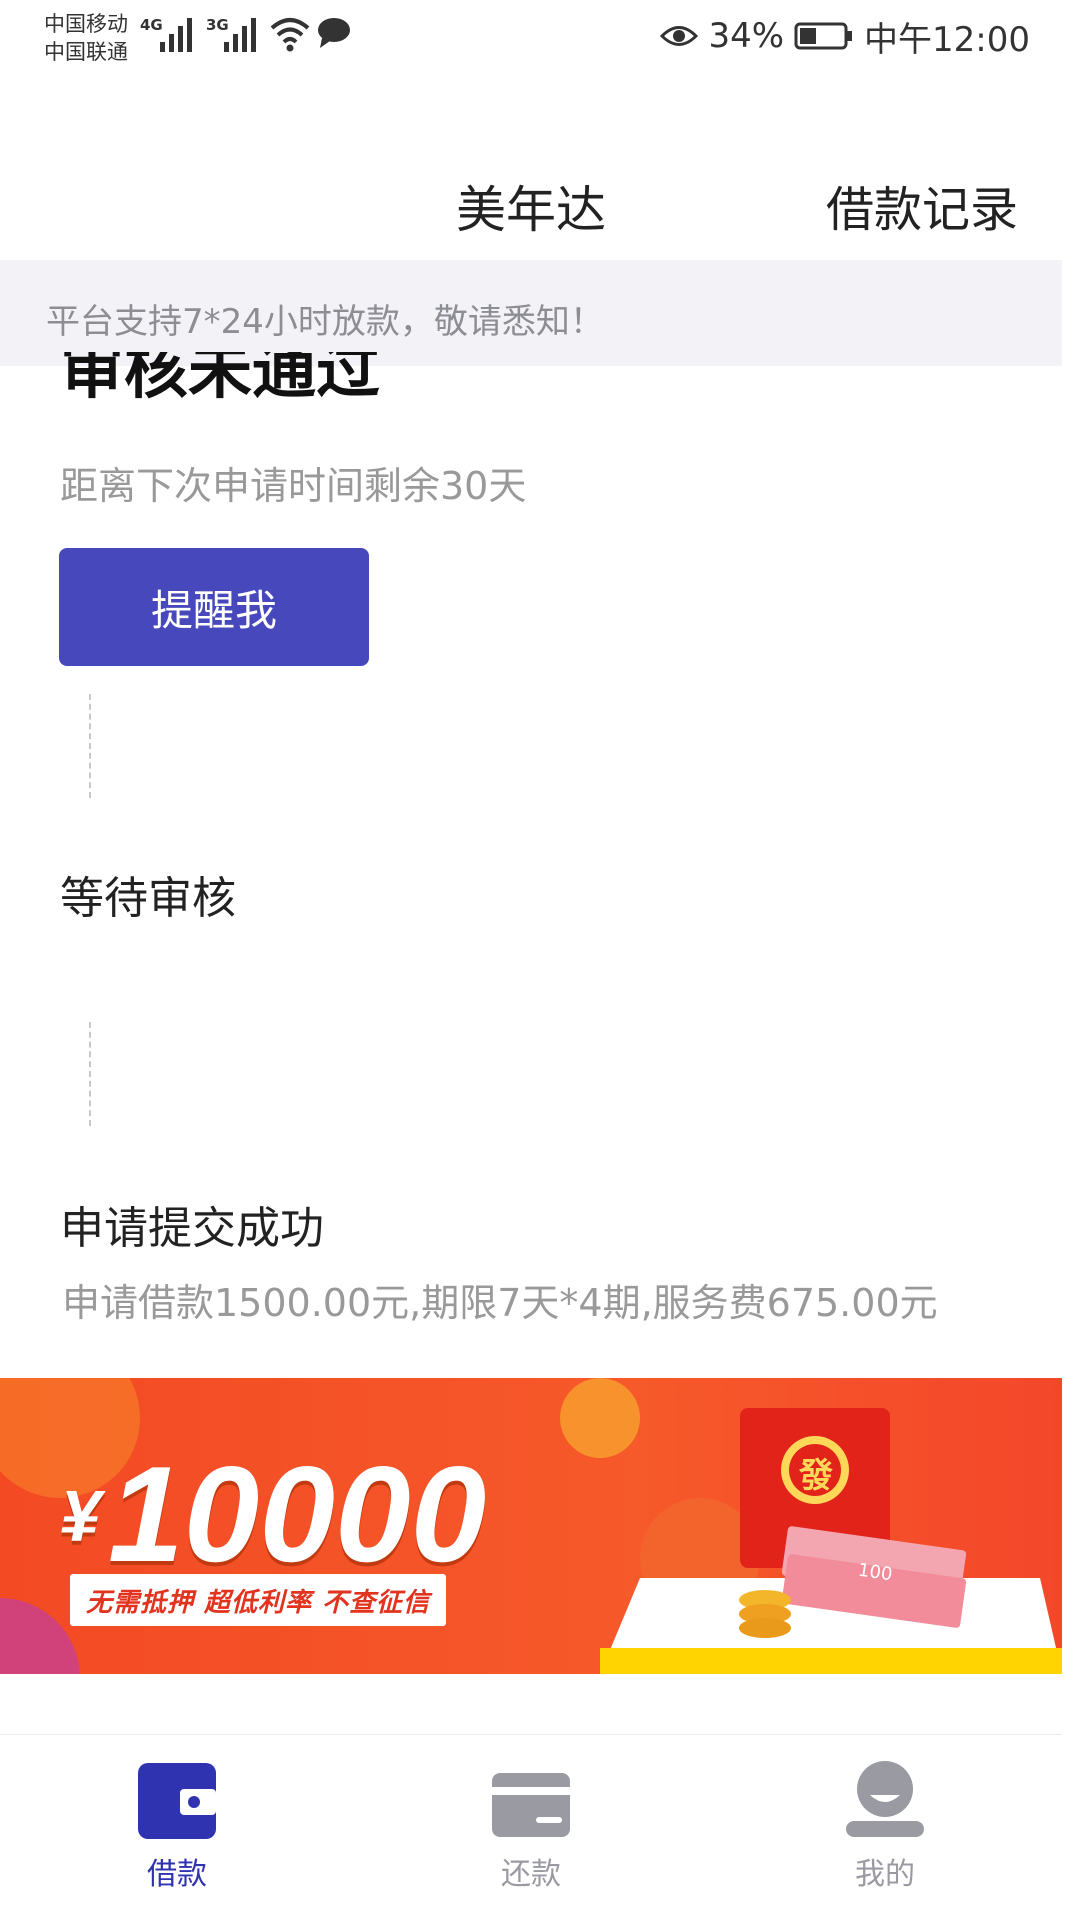 The height and width of the screenshot is (1921, 1080). What do you see at coordinates (540, 38) in the screenshot?
I see `status-bar: 中国移动 中国联通 4G 3G 34% 中午12:00` at bounding box center [540, 38].